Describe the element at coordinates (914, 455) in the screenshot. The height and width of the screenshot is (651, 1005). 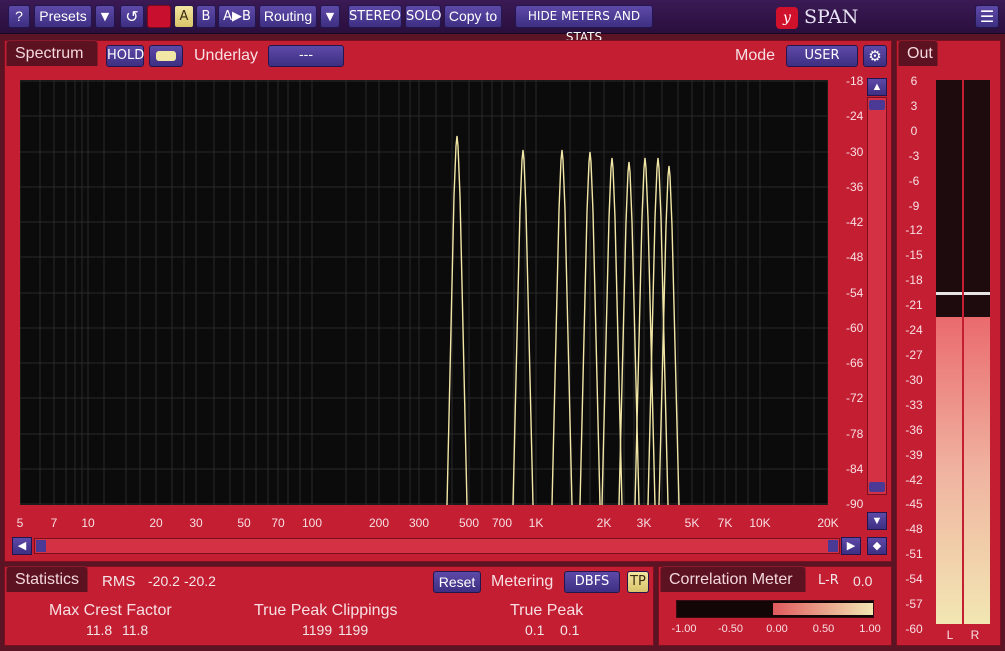
I see `out-scale-tick: -39` at that location.